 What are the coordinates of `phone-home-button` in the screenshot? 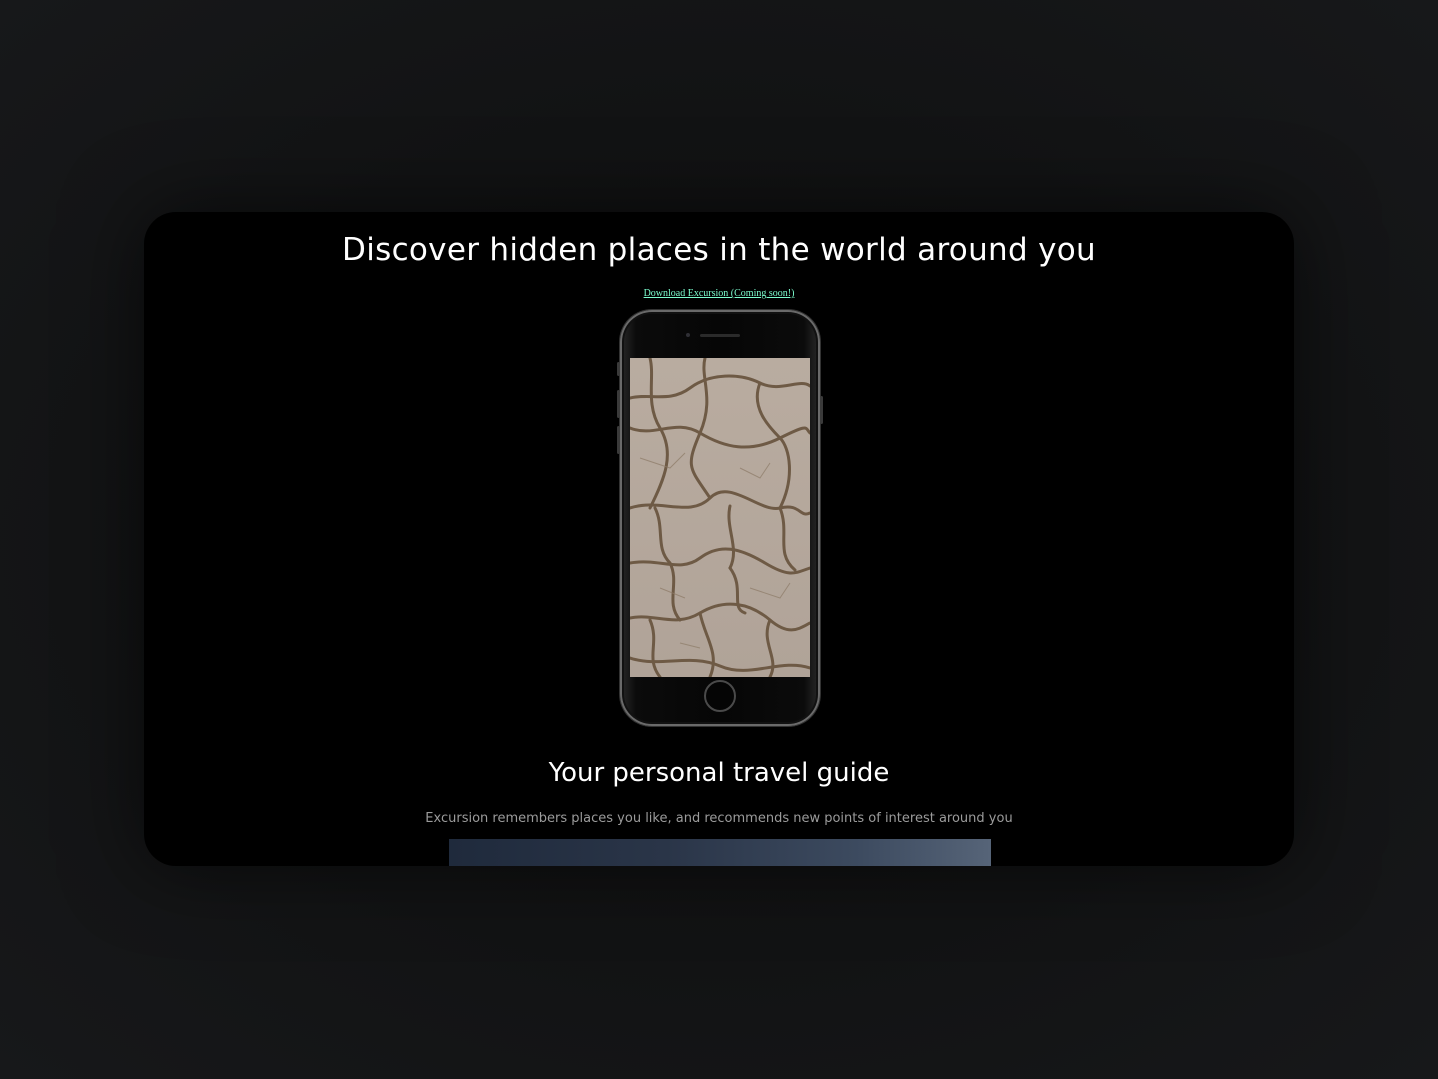 It's located at (720, 696).